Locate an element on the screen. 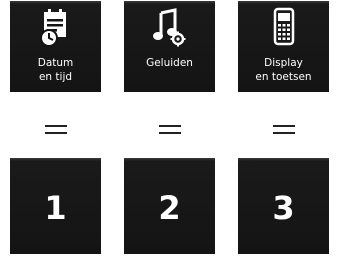 The image size is (339, 262). music-note-gear-icon is located at coordinates (169, 27).